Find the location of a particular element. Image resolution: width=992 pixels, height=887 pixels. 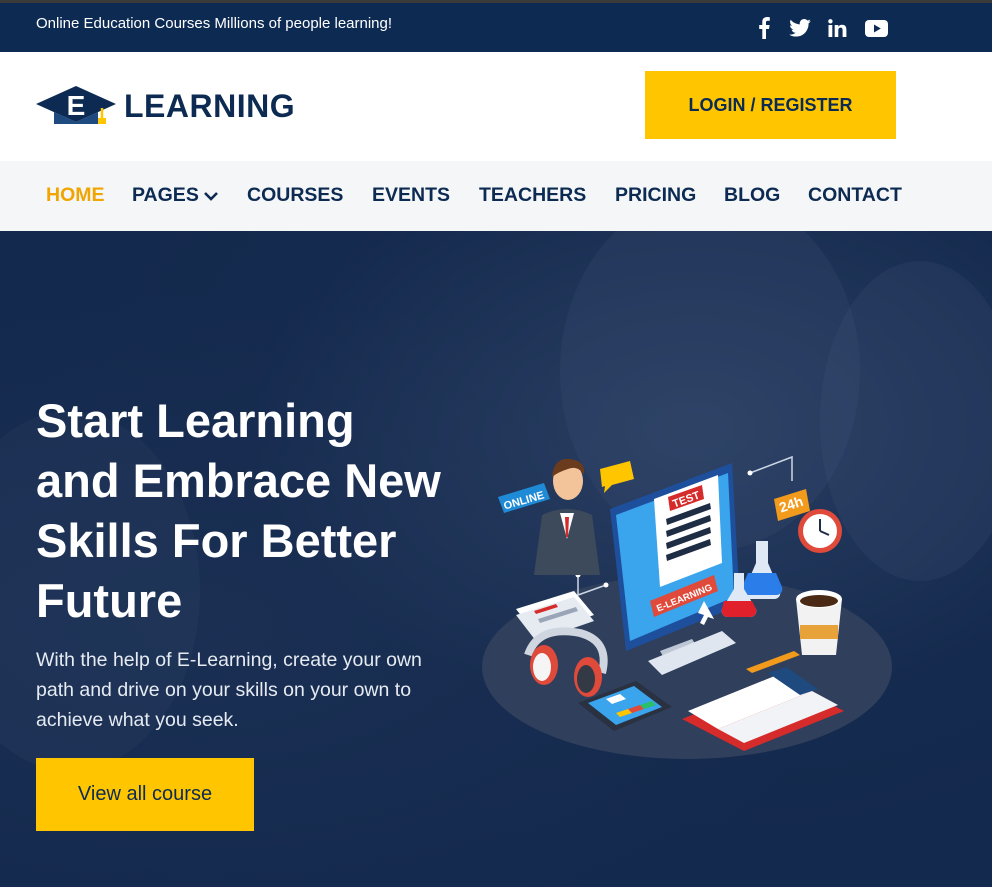

nav-item-label: CONTACT is located at coordinates (855, 195).